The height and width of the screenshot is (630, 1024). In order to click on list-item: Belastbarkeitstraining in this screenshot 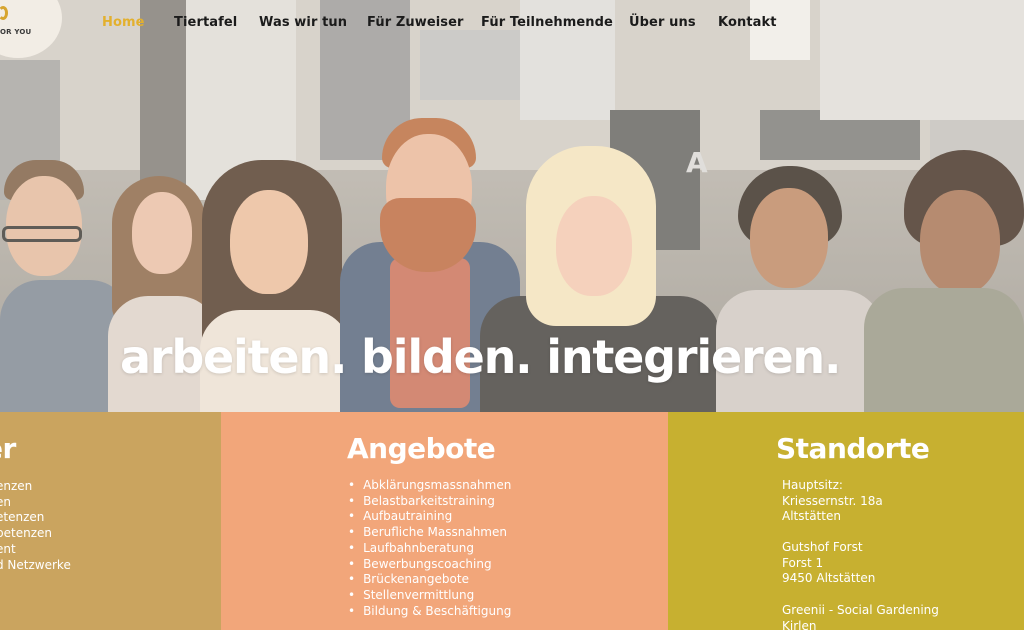, I will do `click(429, 502)`.